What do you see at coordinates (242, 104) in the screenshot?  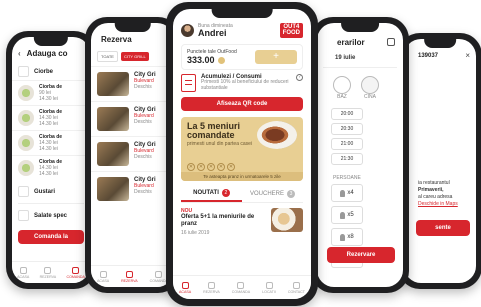 I see `qr-code-button: Afiseaza QR code` at bounding box center [242, 104].